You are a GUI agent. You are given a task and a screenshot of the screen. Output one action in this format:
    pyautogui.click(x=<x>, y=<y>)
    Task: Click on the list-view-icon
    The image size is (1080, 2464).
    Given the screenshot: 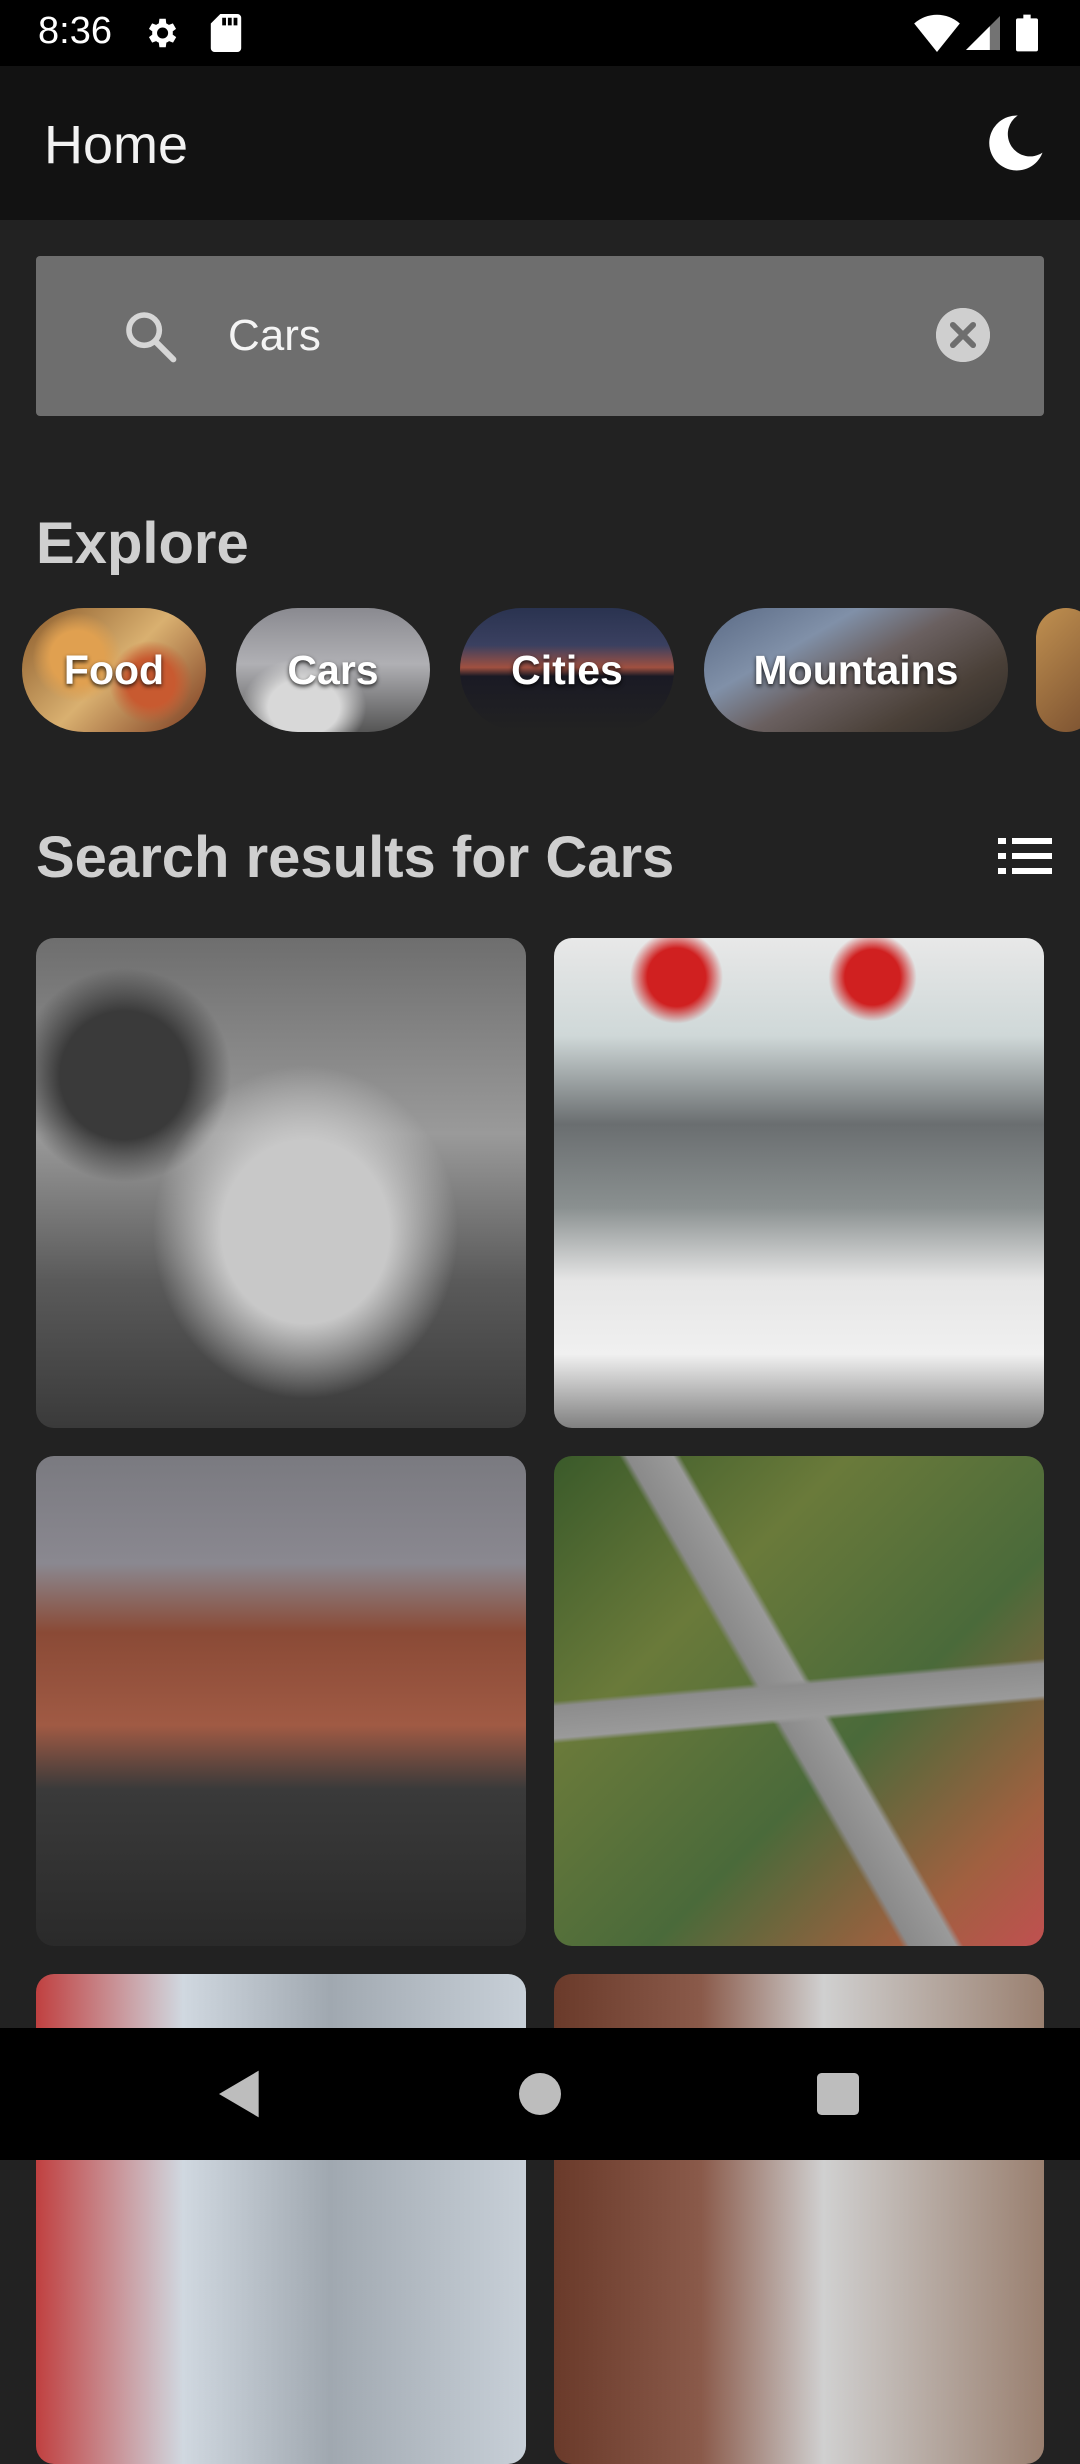 What is the action you would take?
    pyautogui.click(x=1025, y=856)
    